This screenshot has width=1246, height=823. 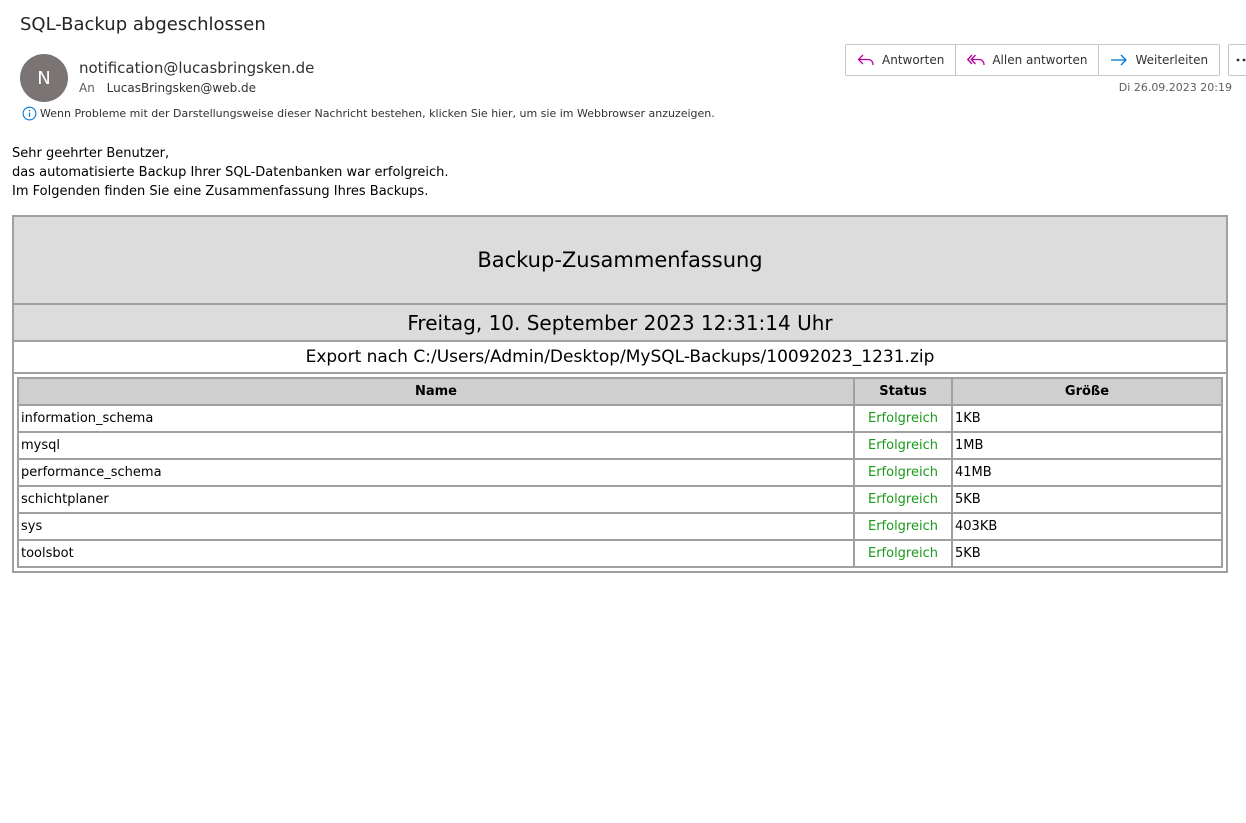 What do you see at coordinates (143, 24) in the screenshot?
I see `email-subject: SQL-Backup abgeschlossen` at bounding box center [143, 24].